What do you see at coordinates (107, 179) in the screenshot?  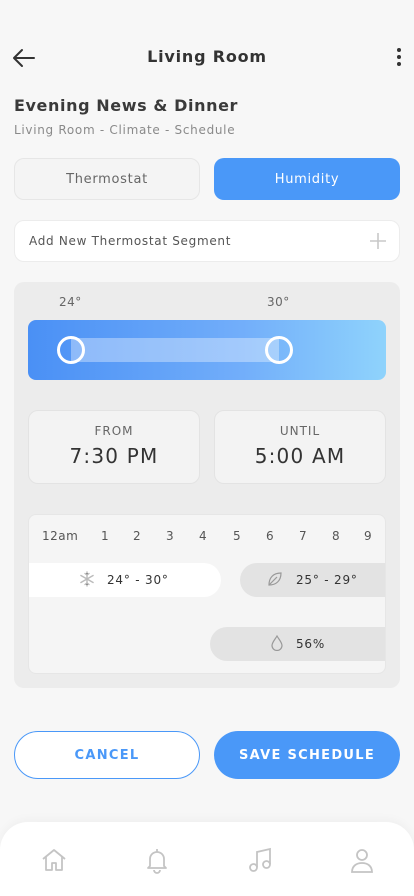 I see `tab-thermostat: Thermostat` at bounding box center [107, 179].